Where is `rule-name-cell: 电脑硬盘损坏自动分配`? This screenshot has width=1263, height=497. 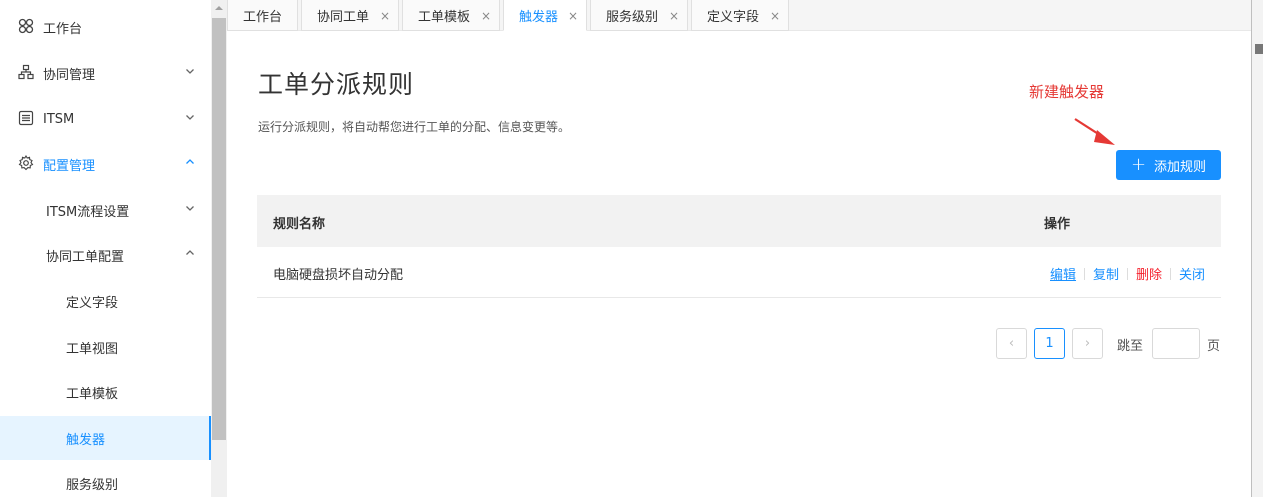 rule-name-cell: 电脑硬盘损坏自动分配 is located at coordinates (338, 275).